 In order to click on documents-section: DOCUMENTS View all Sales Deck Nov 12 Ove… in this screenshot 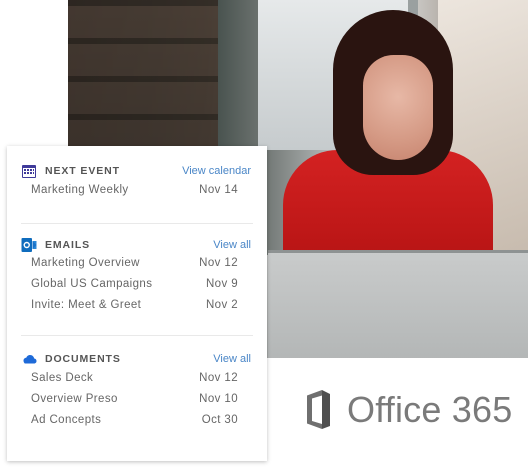, I will do `click(137, 405)`.